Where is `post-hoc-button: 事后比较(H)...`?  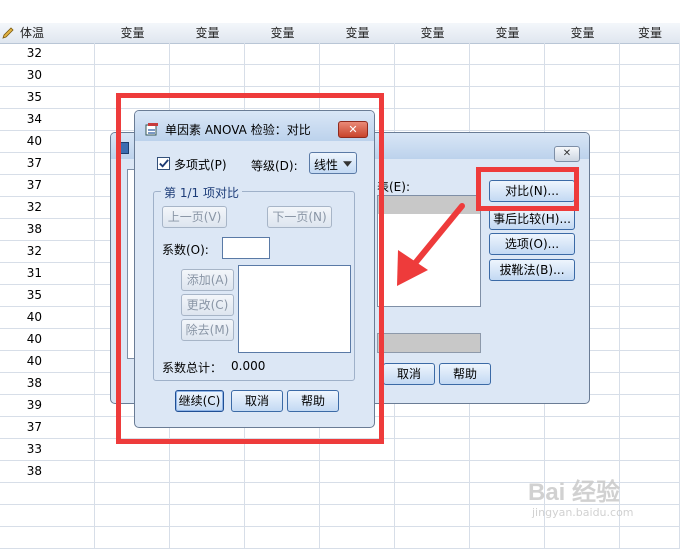
post-hoc-button: 事后比较(H)... is located at coordinates (532, 219).